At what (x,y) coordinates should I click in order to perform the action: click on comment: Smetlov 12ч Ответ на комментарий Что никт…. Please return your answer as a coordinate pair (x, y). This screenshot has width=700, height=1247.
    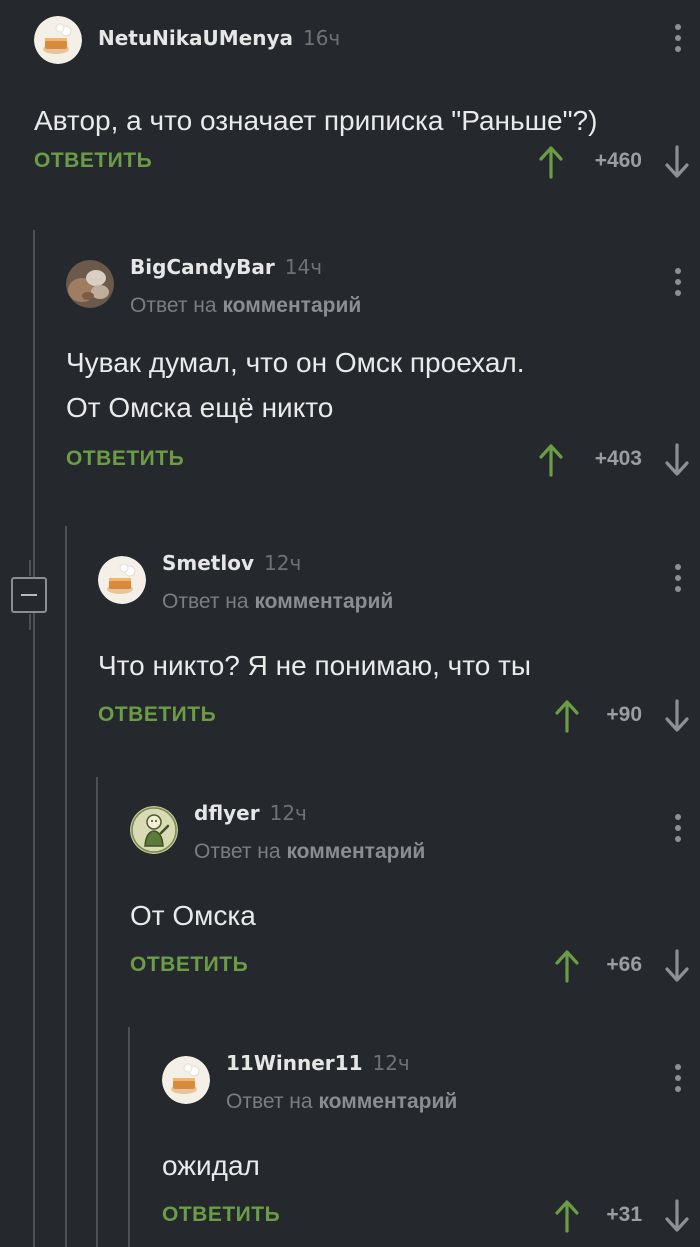
    Looking at the image, I should click on (399, 643).